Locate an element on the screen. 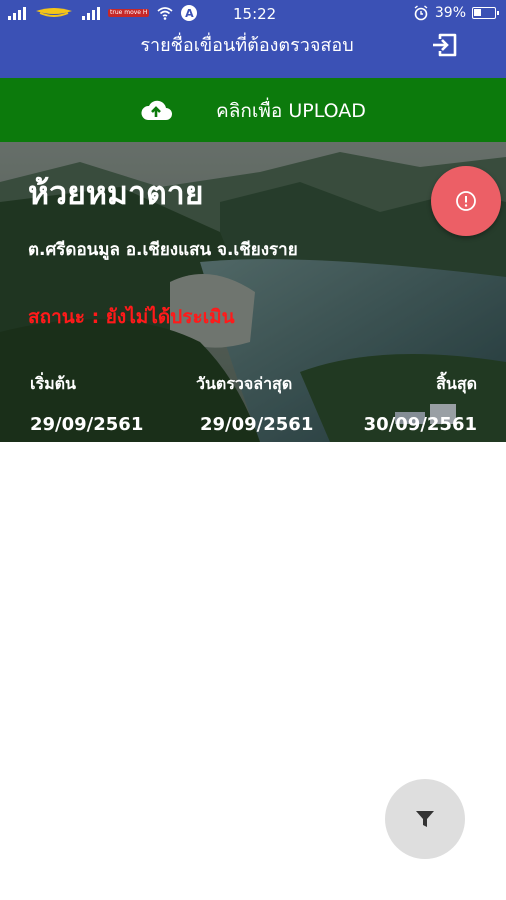 Image resolution: width=506 pixels, height=900 pixels. carrier-icon is located at coordinates (54, 13).